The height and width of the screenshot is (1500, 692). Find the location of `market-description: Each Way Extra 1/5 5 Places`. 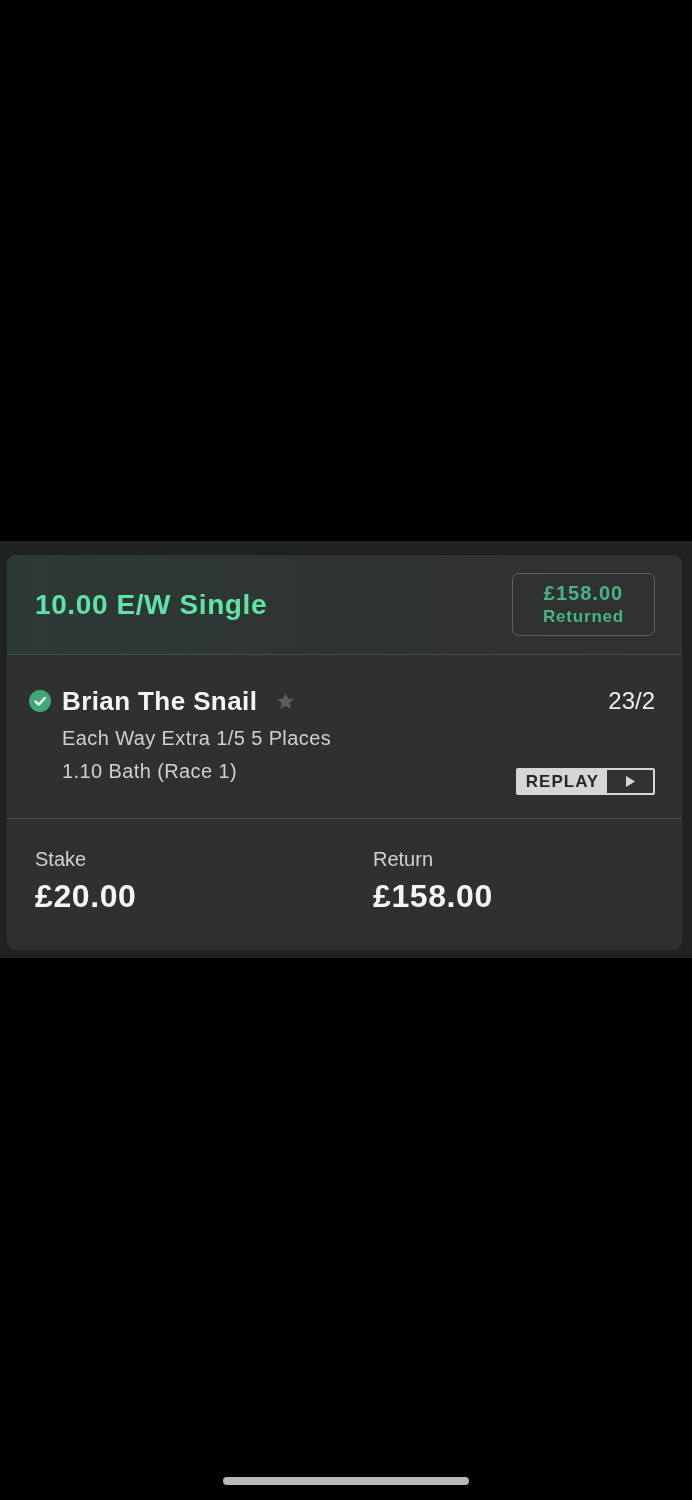

market-description: Each Way Extra 1/5 5 Places is located at coordinates (197, 738).